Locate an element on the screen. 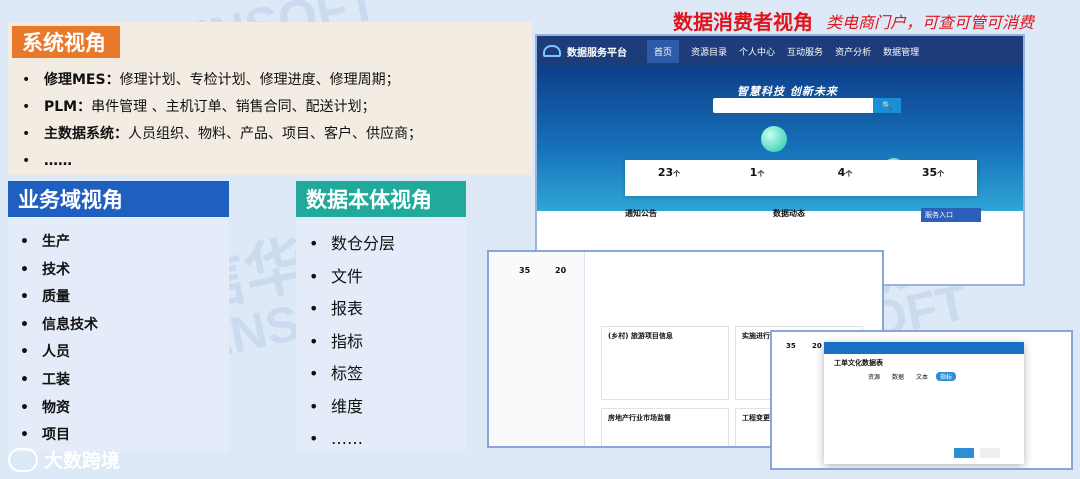 Image resolution: width=1080 pixels, height=479 pixels. tab-home: 首页 is located at coordinates (663, 51).